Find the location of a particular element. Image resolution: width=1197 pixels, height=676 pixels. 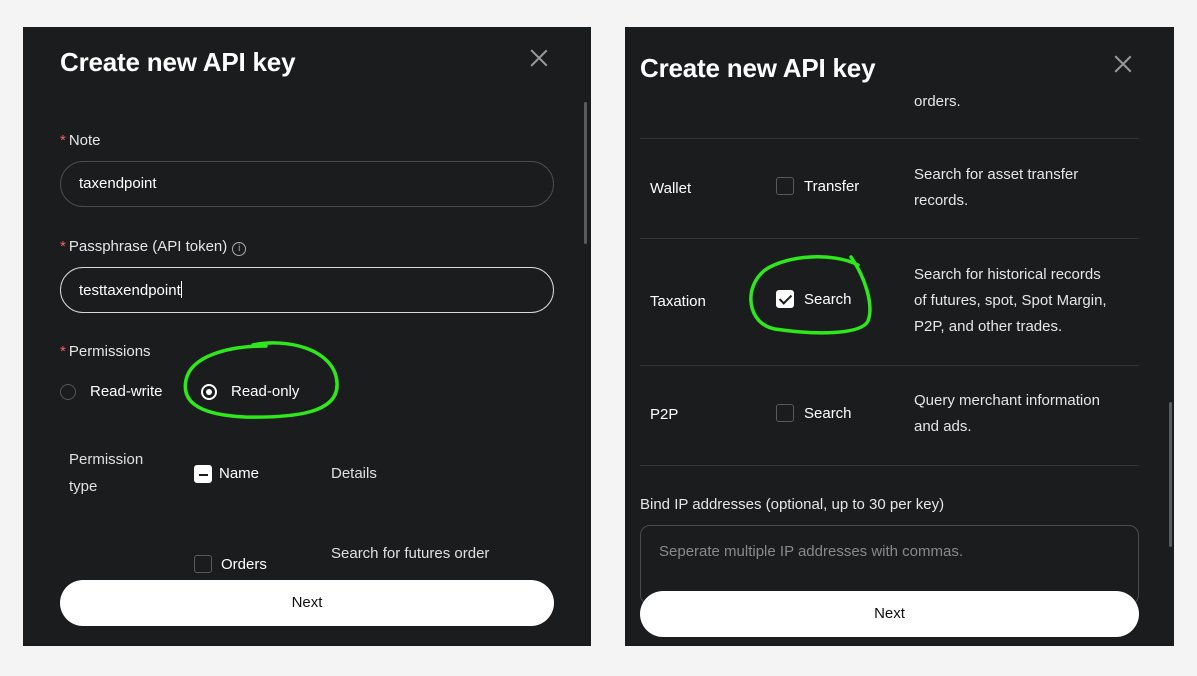

p2p-desc: Query merchant information and ads. is located at coordinates (1021, 414).